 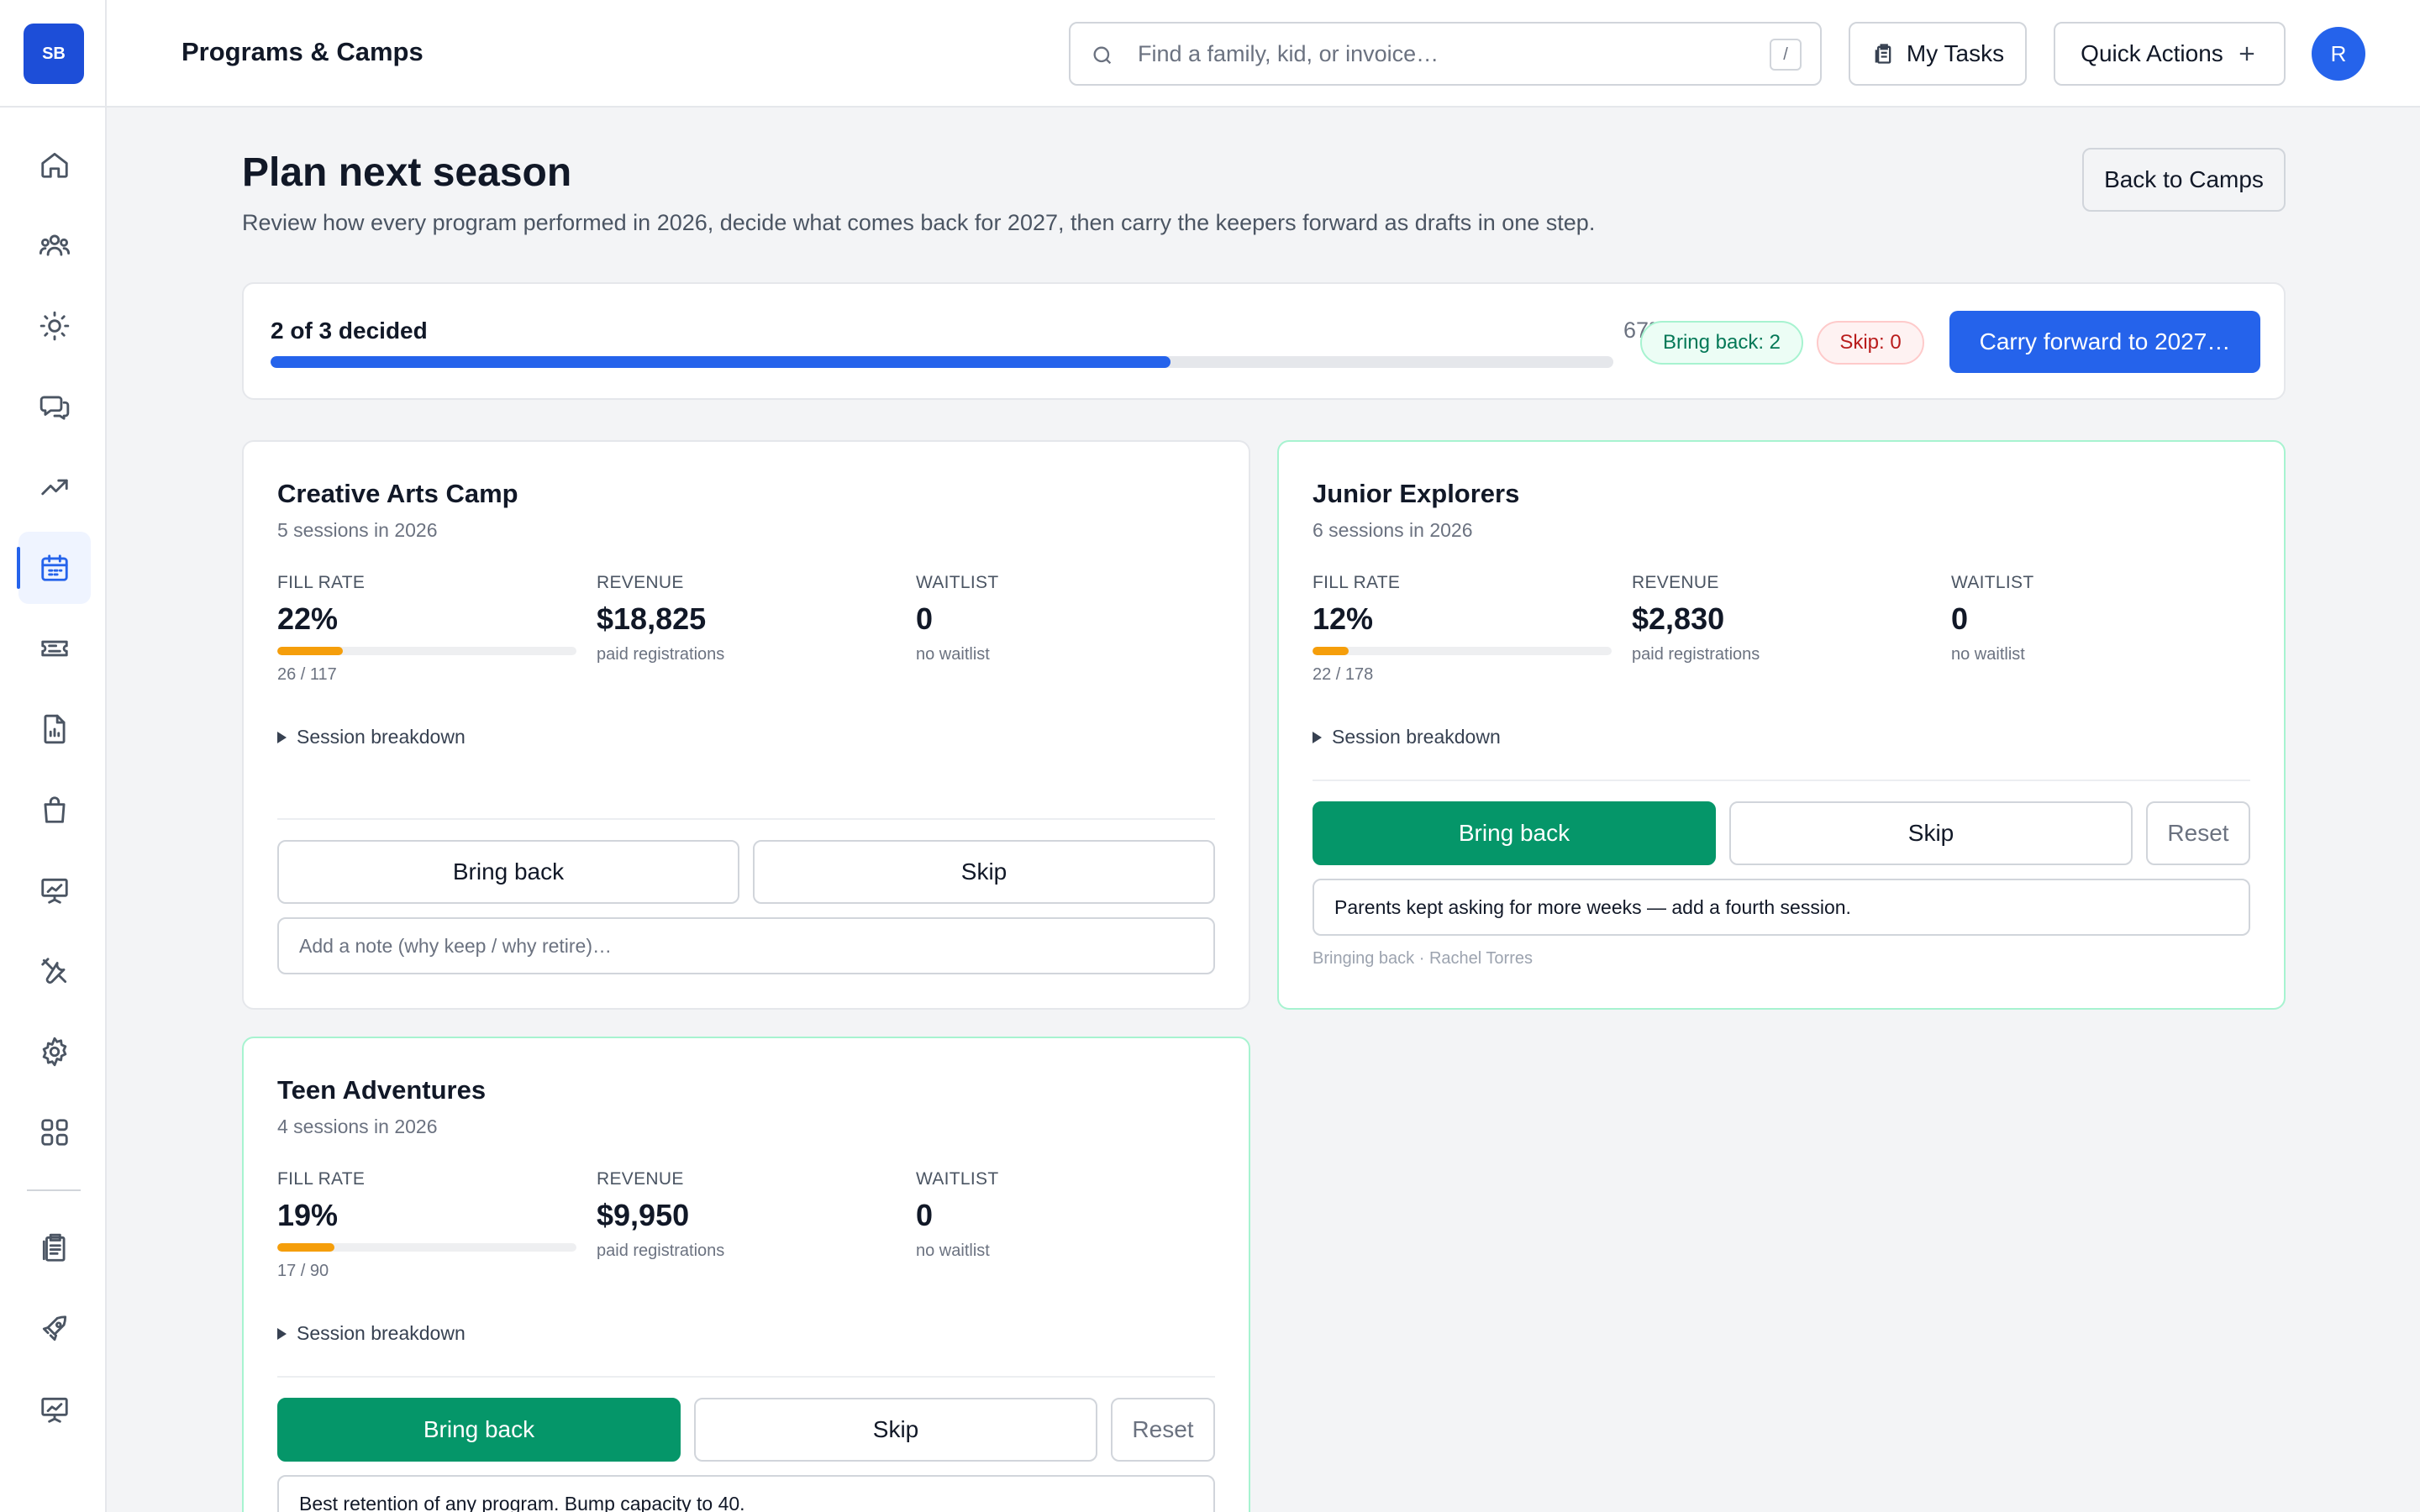 I want to click on search-input, so click(x=1432, y=53).